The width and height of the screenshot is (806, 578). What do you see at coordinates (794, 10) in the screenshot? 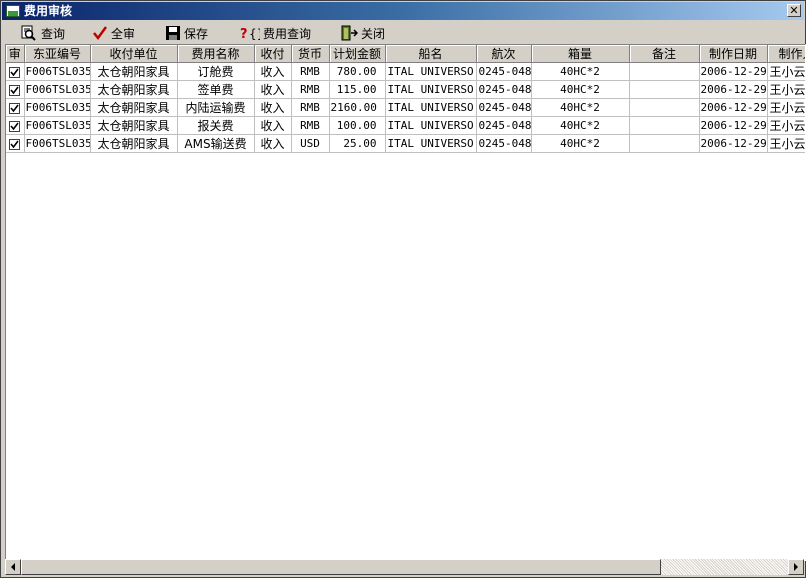
I see `close-window-button: ✕` at bounding box center [794, 10].